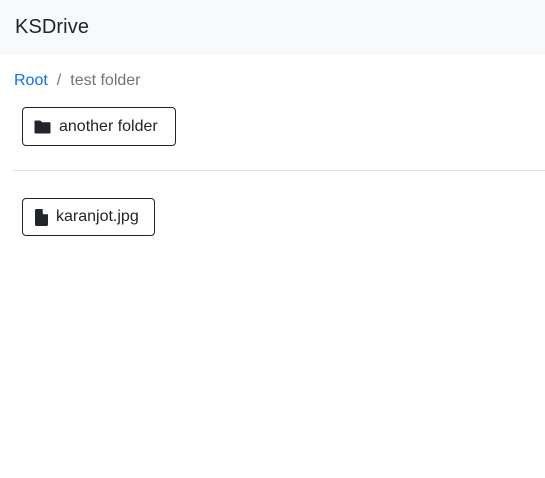 This screenshot has width=545, height=478. I want to click on breadcrumb-root-link: Root, so click(31, 81).